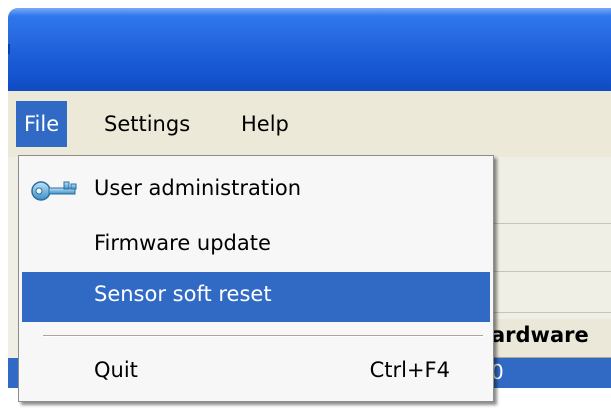  Describe the element at coordinates (116, 370) in the screenshot. I see `menu-item-label: Quit` at that location.